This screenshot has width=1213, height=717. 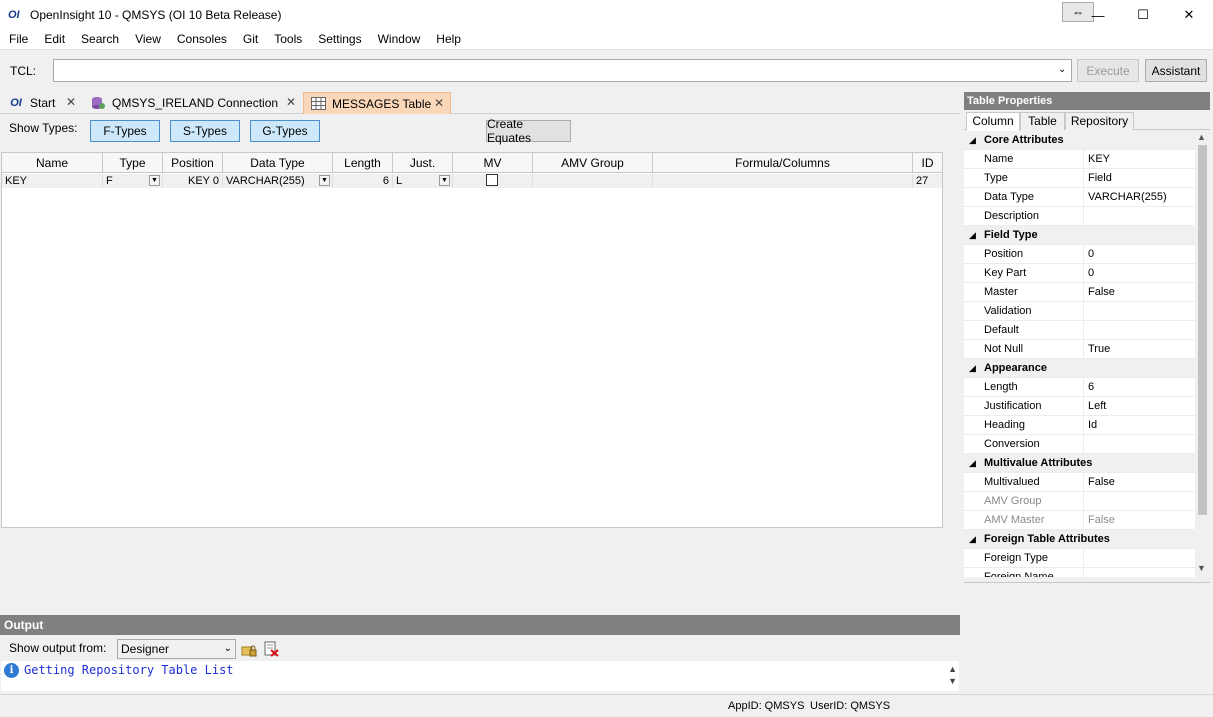 I want to click on prop-master: Master False, so click(x=1079, y=292).